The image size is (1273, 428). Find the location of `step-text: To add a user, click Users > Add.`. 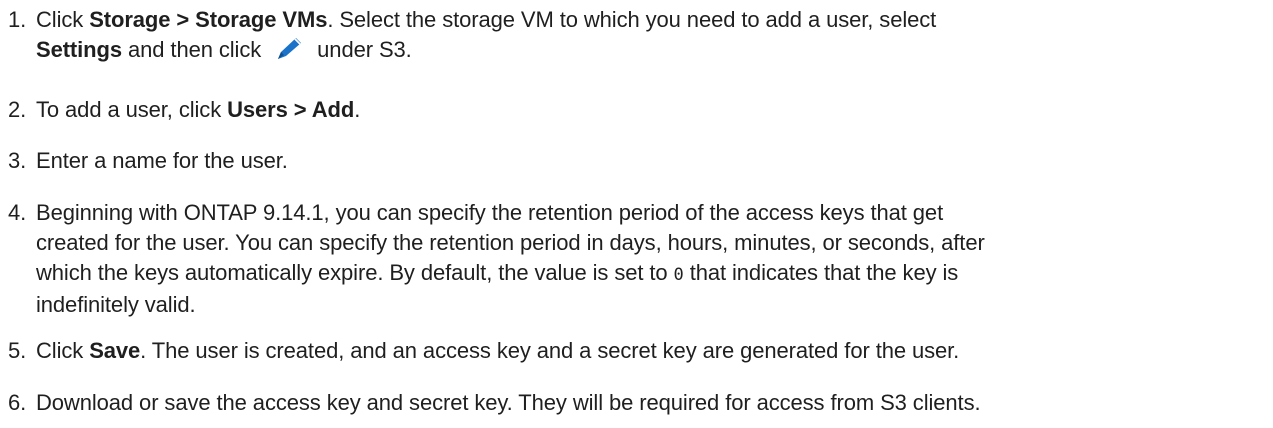

step-text: To add a user, click Users > Add. is located at coordinates (198, 109).